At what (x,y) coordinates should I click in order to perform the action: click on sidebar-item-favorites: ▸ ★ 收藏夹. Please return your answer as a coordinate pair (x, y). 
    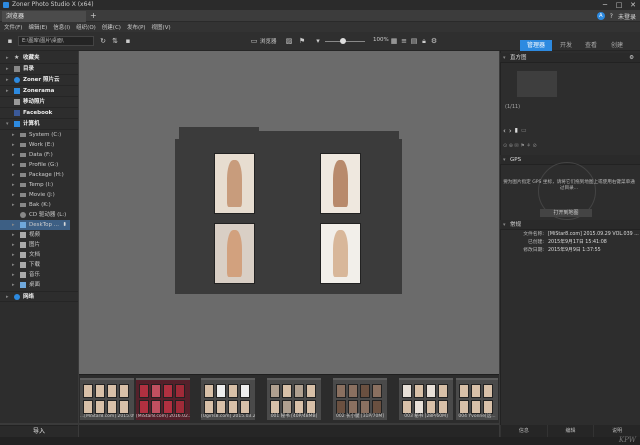
    Looking at the image, I should click on (39, 58).